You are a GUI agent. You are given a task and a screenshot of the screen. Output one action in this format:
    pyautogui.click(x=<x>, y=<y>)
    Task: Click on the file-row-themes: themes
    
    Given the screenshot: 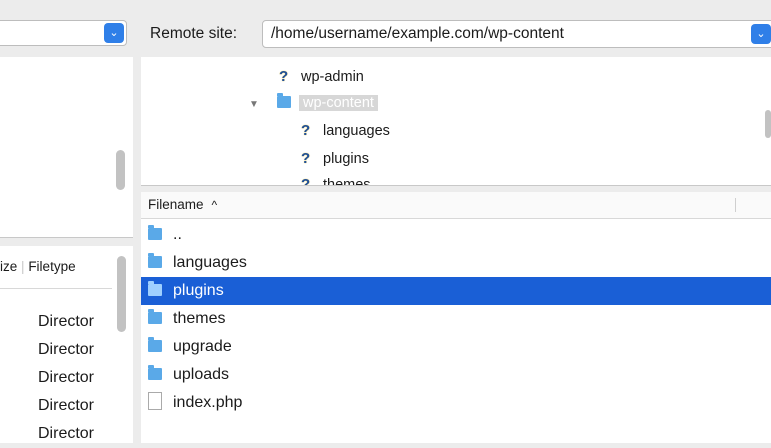 What is the action you would take?
    pyautogui.click(x=456, y=319)
    